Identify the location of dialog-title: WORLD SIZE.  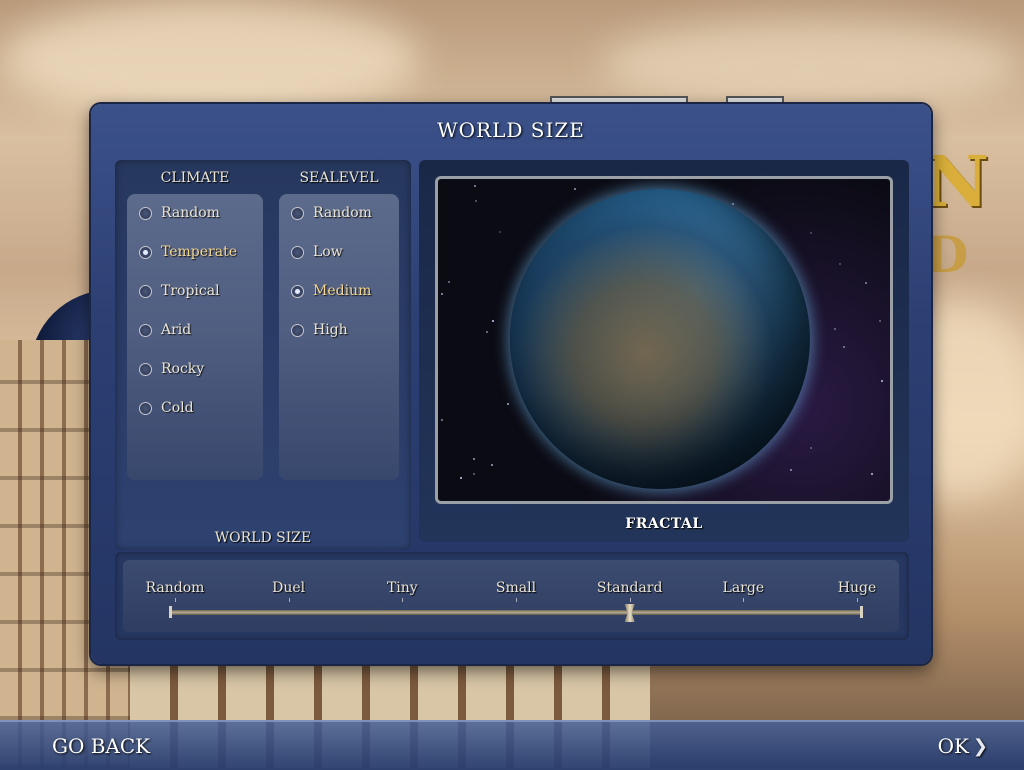
(511, 130).